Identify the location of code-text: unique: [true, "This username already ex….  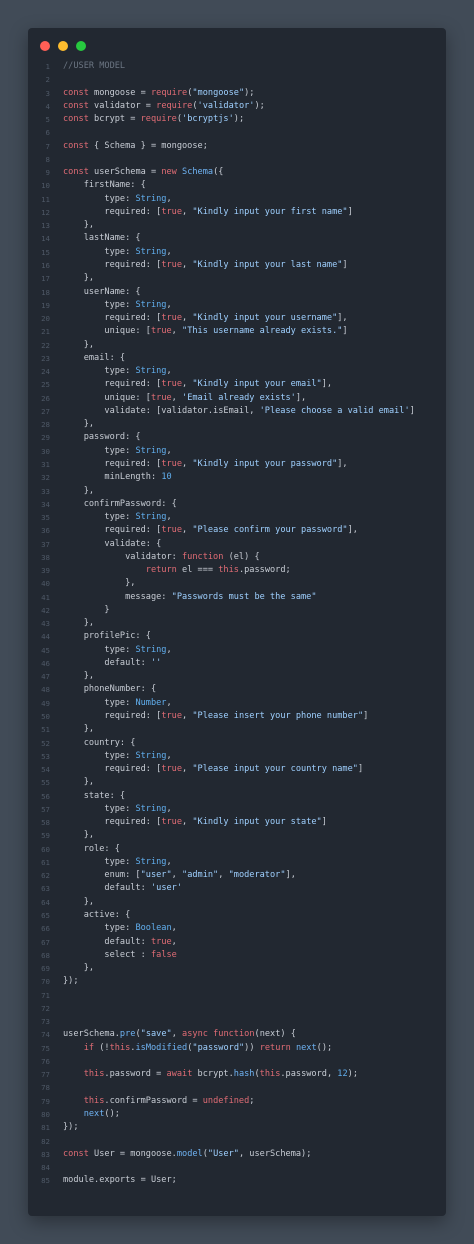
(205, 331).